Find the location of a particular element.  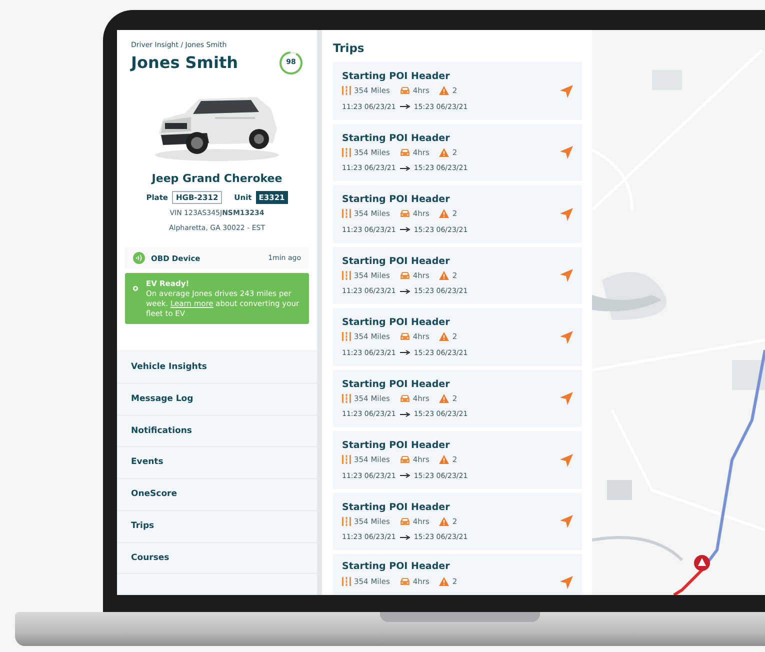

signal-icon is located at coordinates (139, 258).